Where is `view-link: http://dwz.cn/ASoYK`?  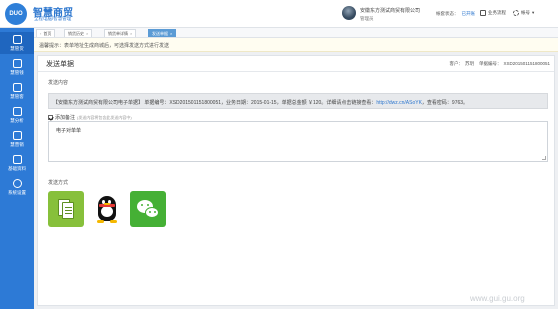 view-link: http://dwz.cn/ASoYK is located at coordinates (399, 103).